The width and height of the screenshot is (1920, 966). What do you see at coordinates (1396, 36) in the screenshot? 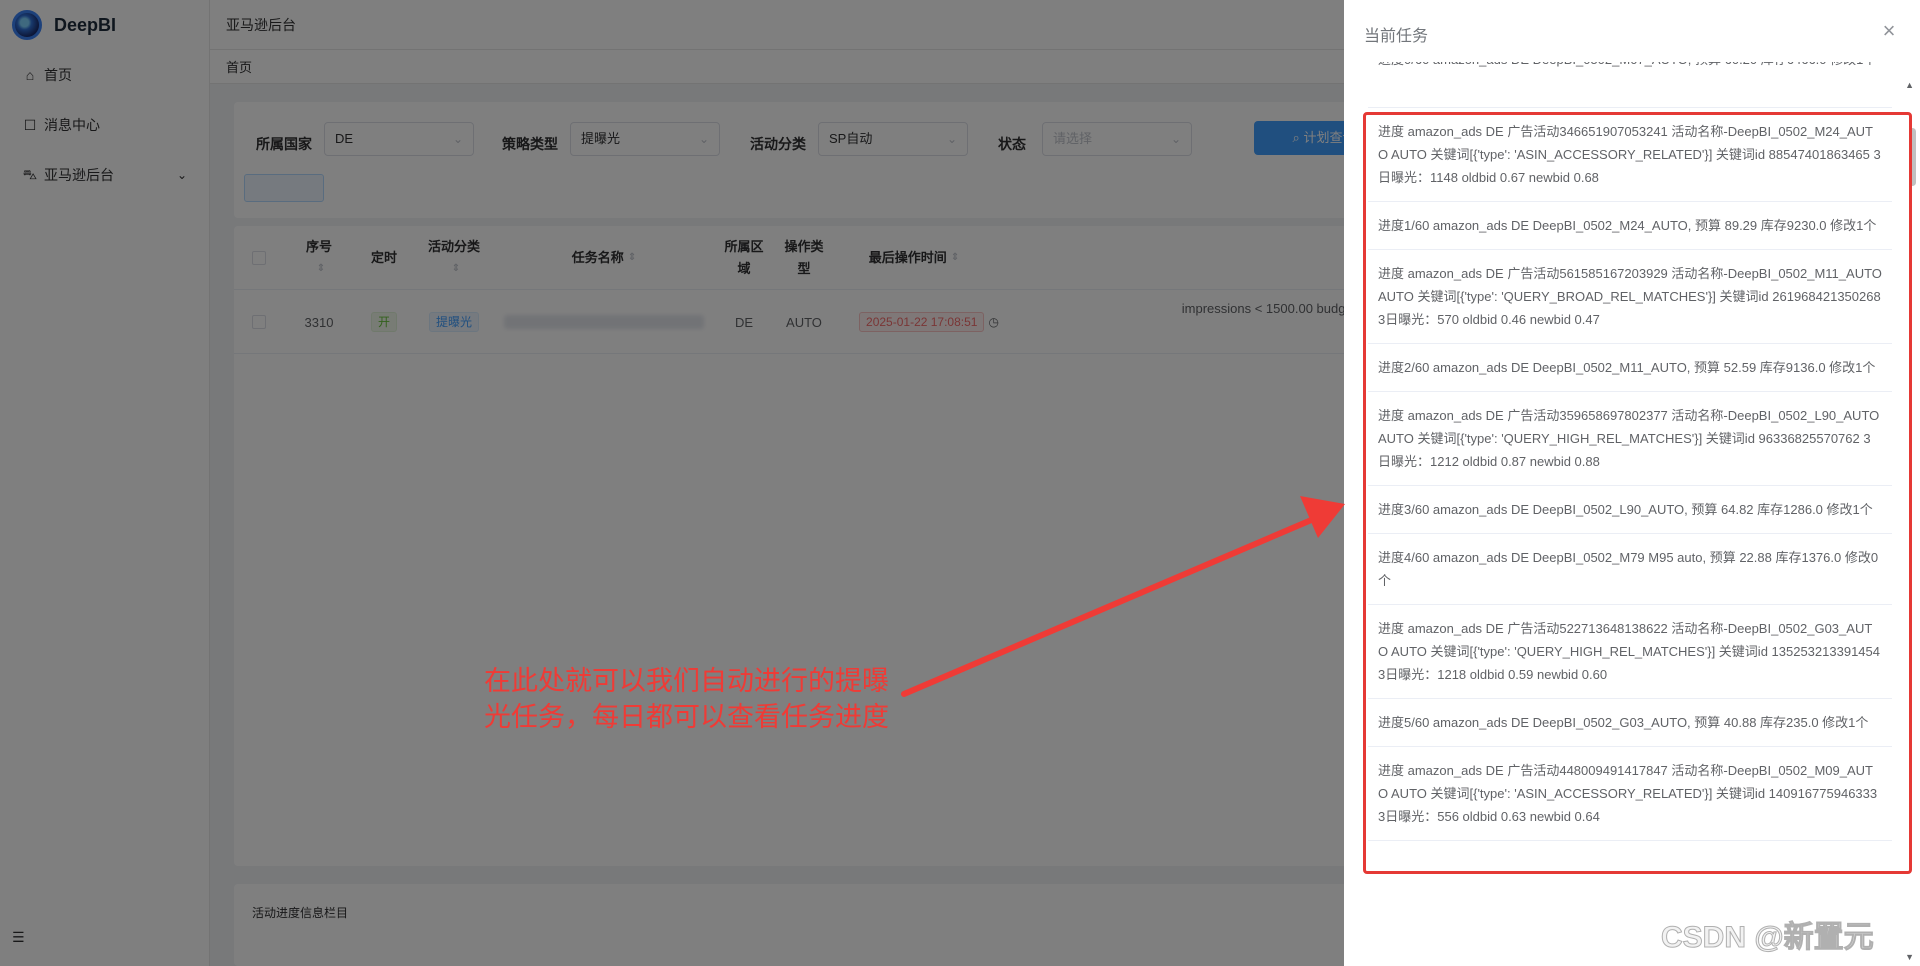
I see `drawer-title: 当前任务` at bounding box center [1396, 36].